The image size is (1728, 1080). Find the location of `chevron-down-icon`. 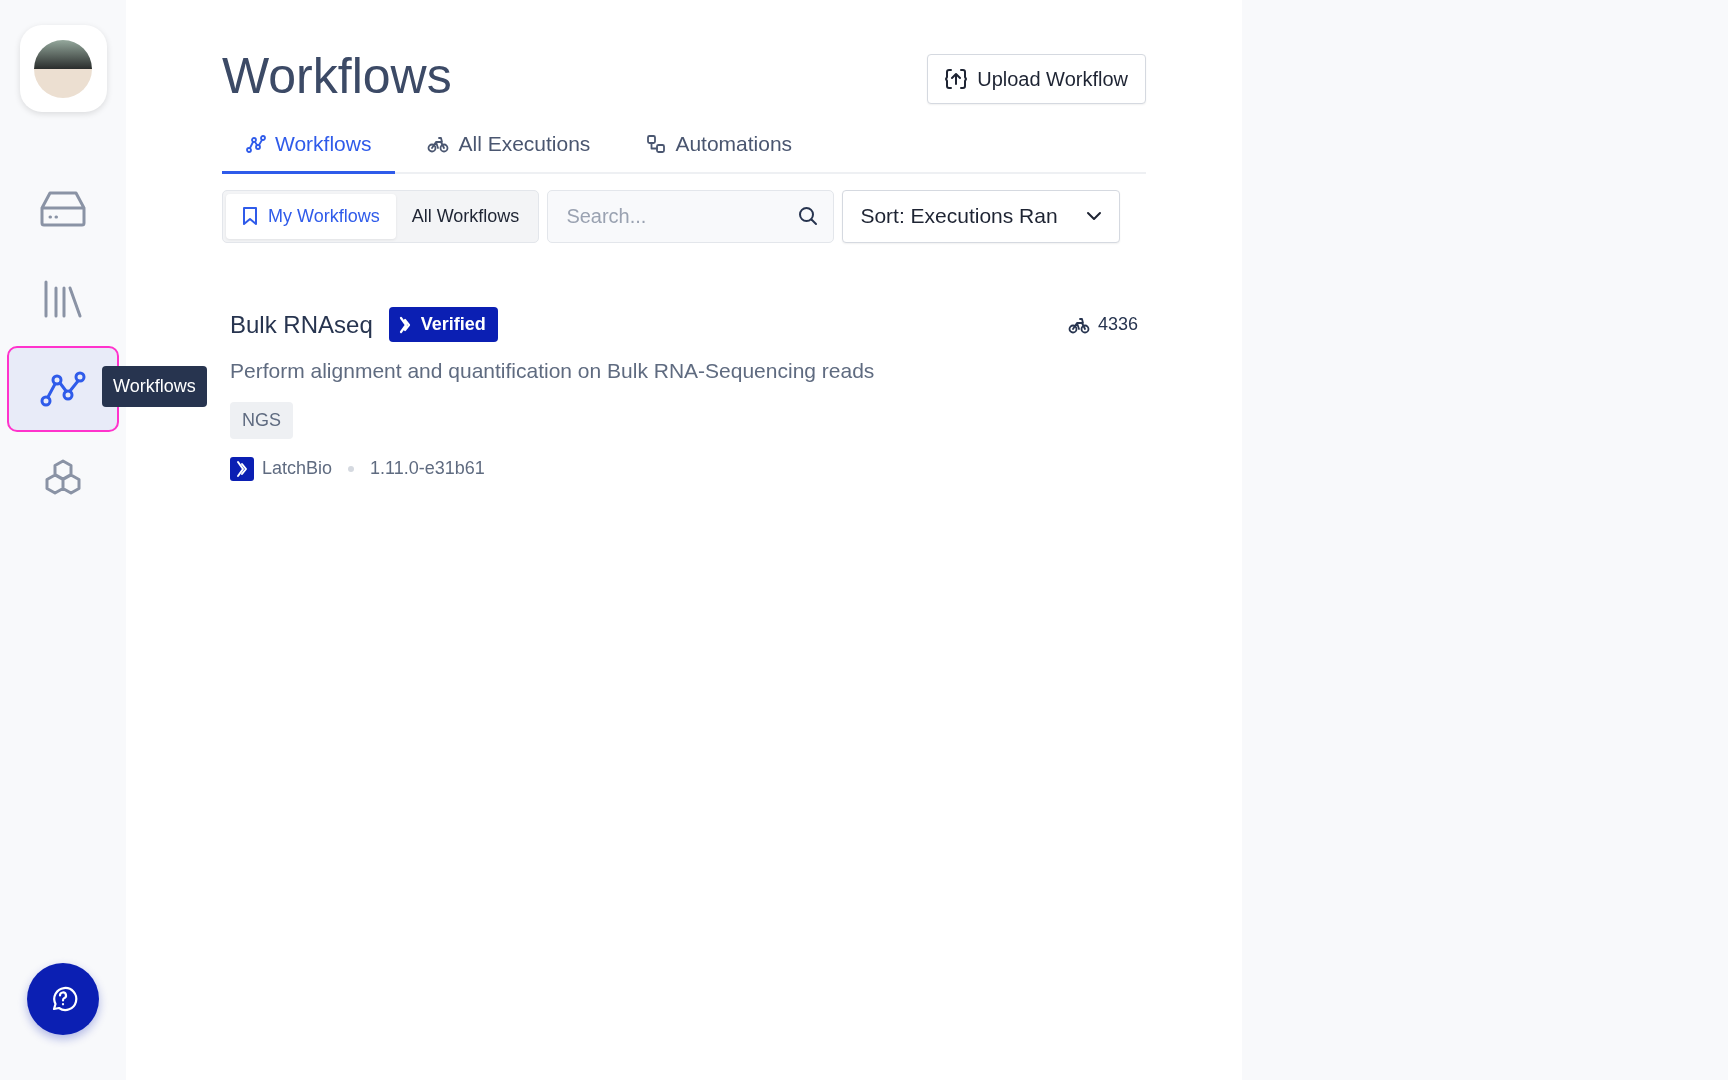

chevron-down-icon is located at coordinates (1094, 216).